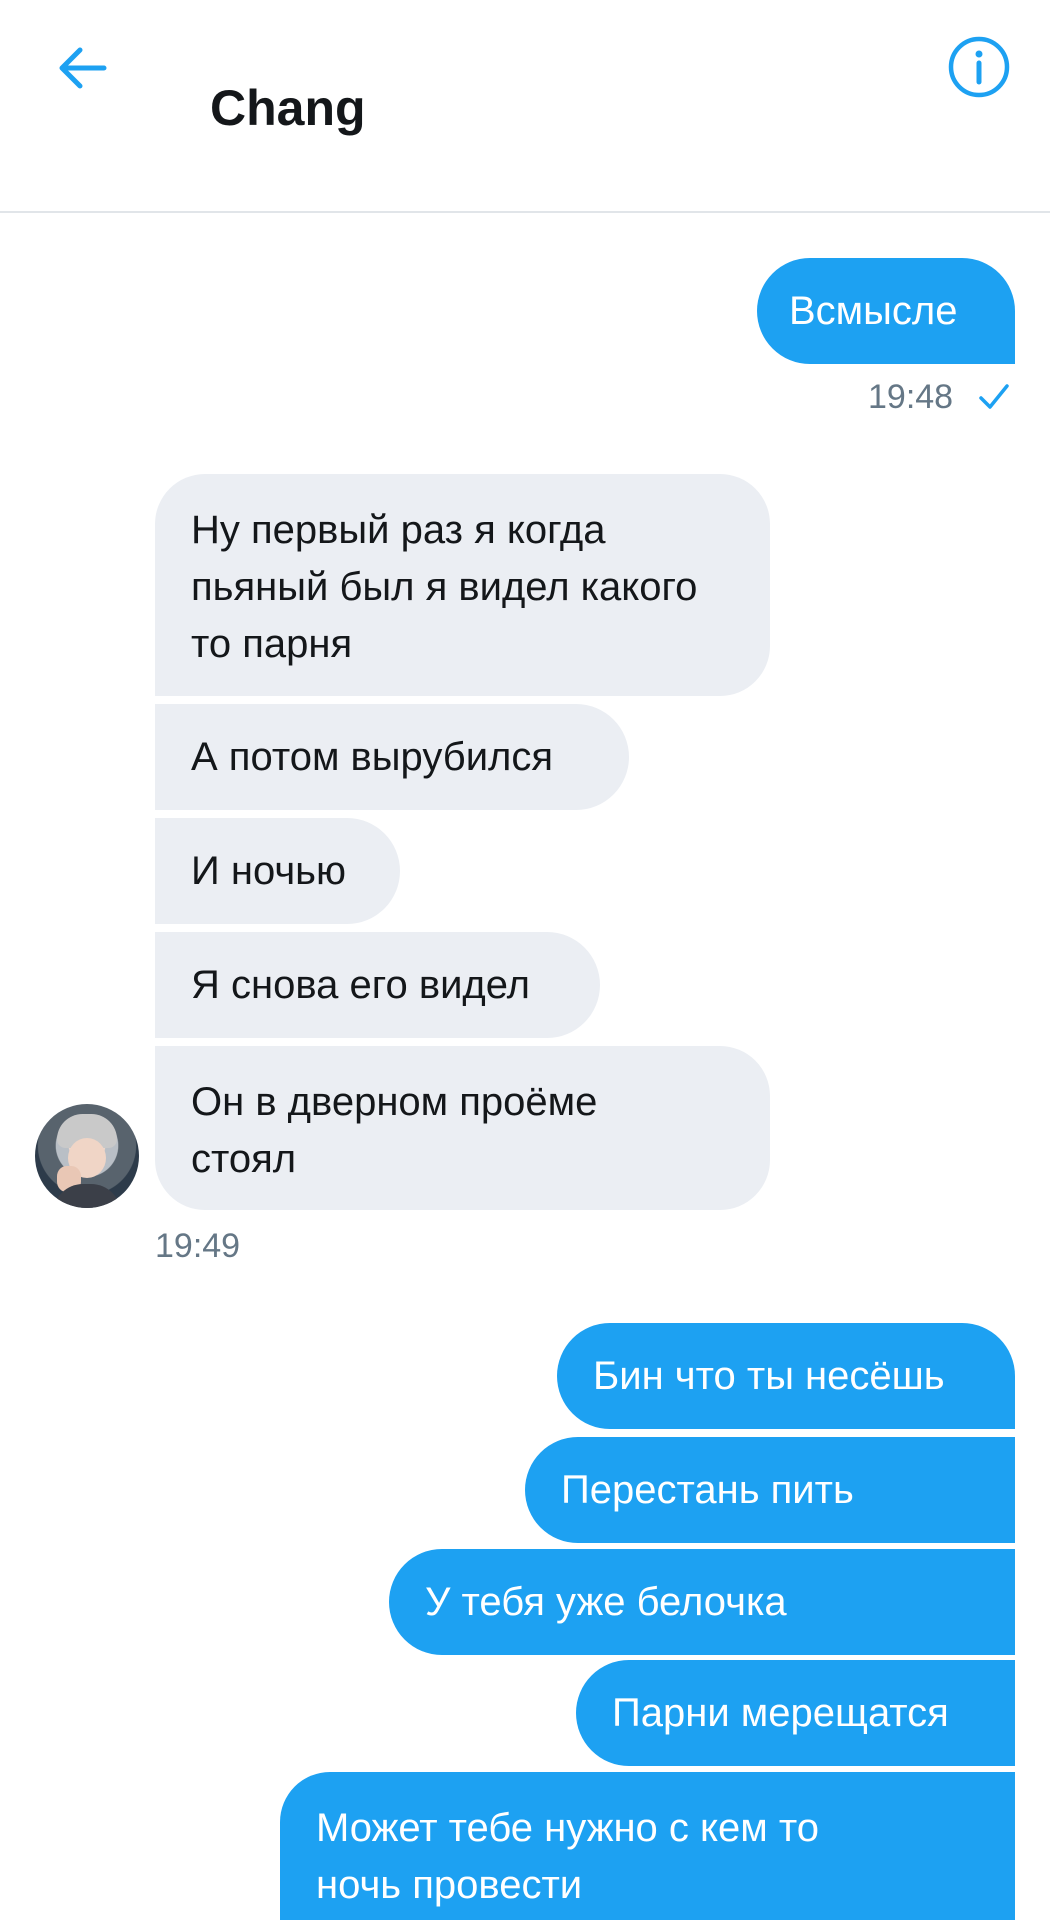  I want to click on outgoing-message: Парни мерещатся, so click(795, 1713).